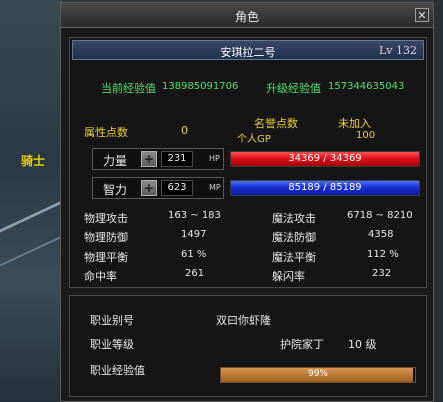  I want to click on personal-gp-value: 100, so click(366, 135).